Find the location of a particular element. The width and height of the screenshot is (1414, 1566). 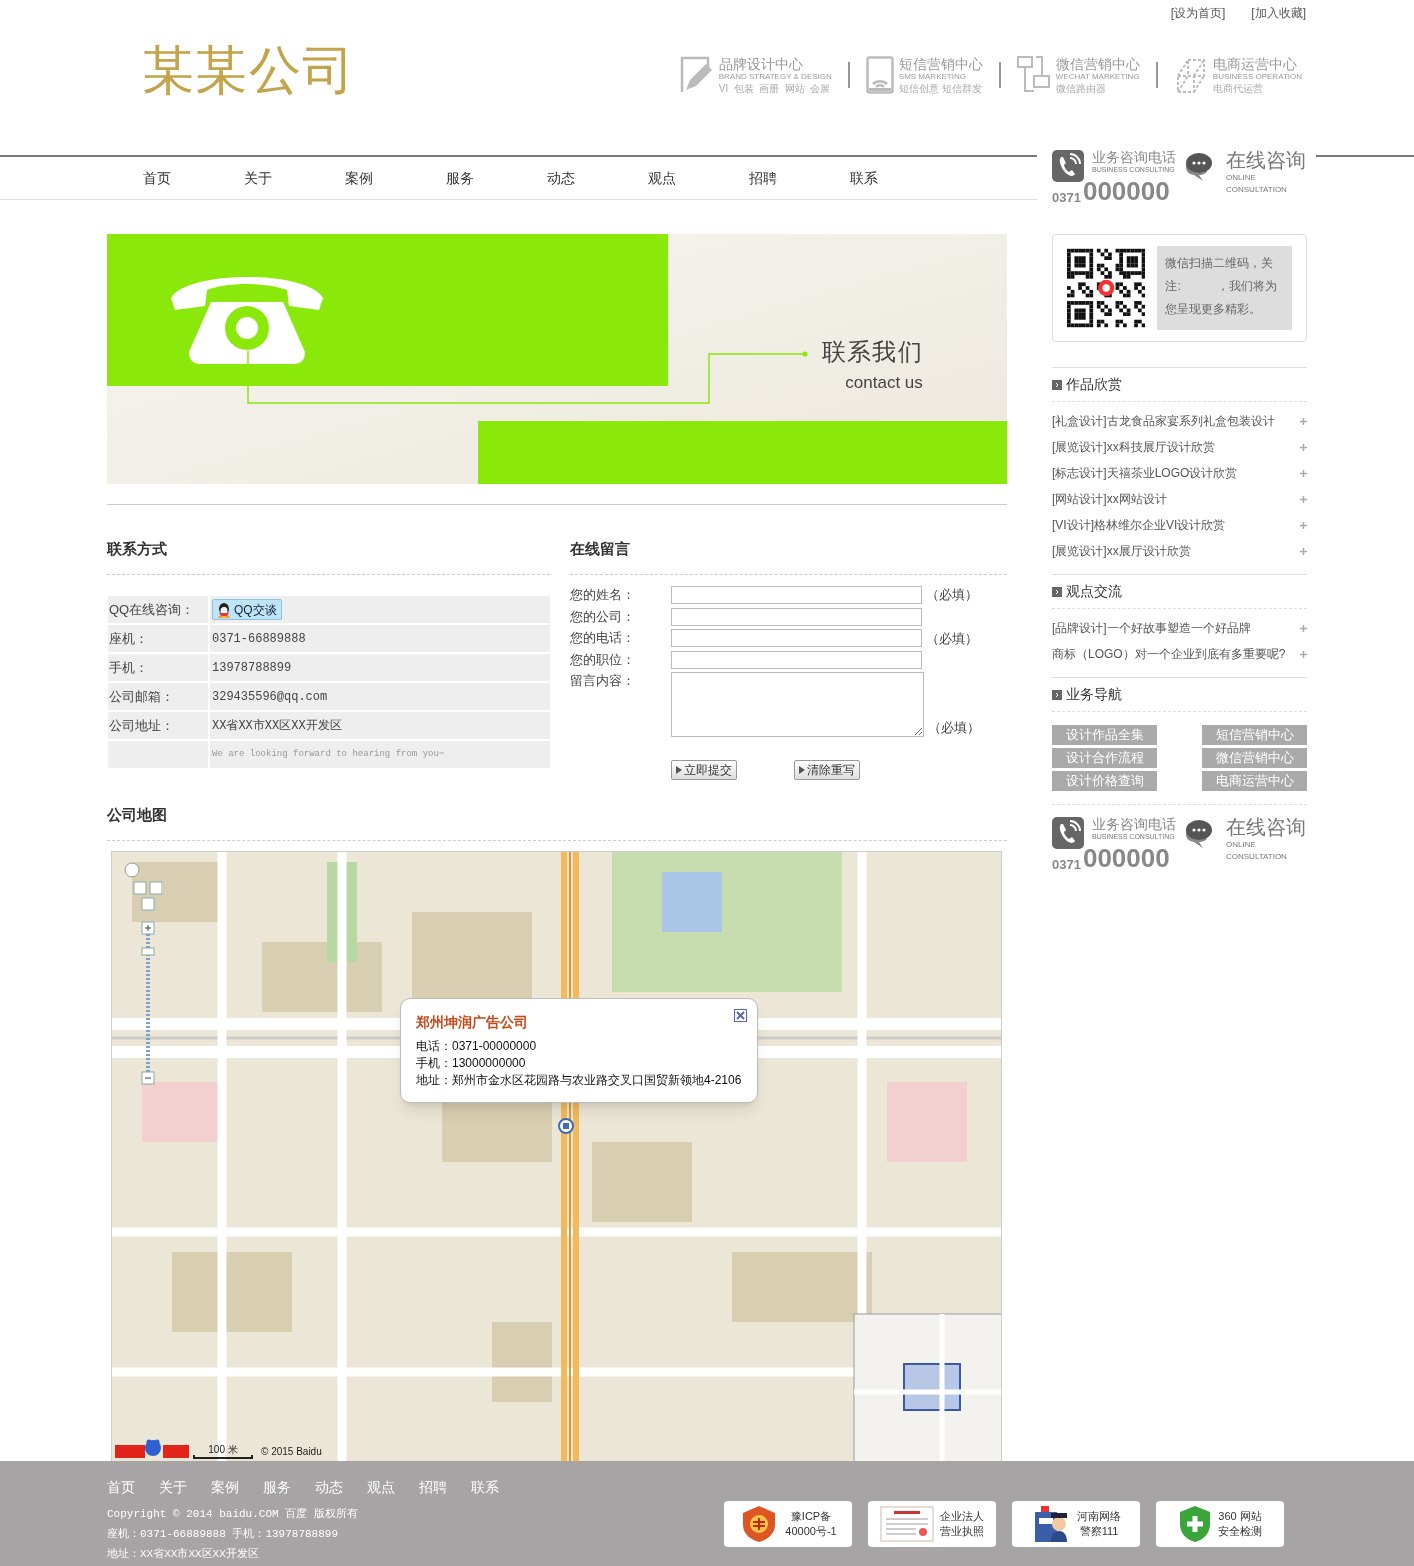

contact-value: 0371-66889888 is located at coordinates (380, 638).